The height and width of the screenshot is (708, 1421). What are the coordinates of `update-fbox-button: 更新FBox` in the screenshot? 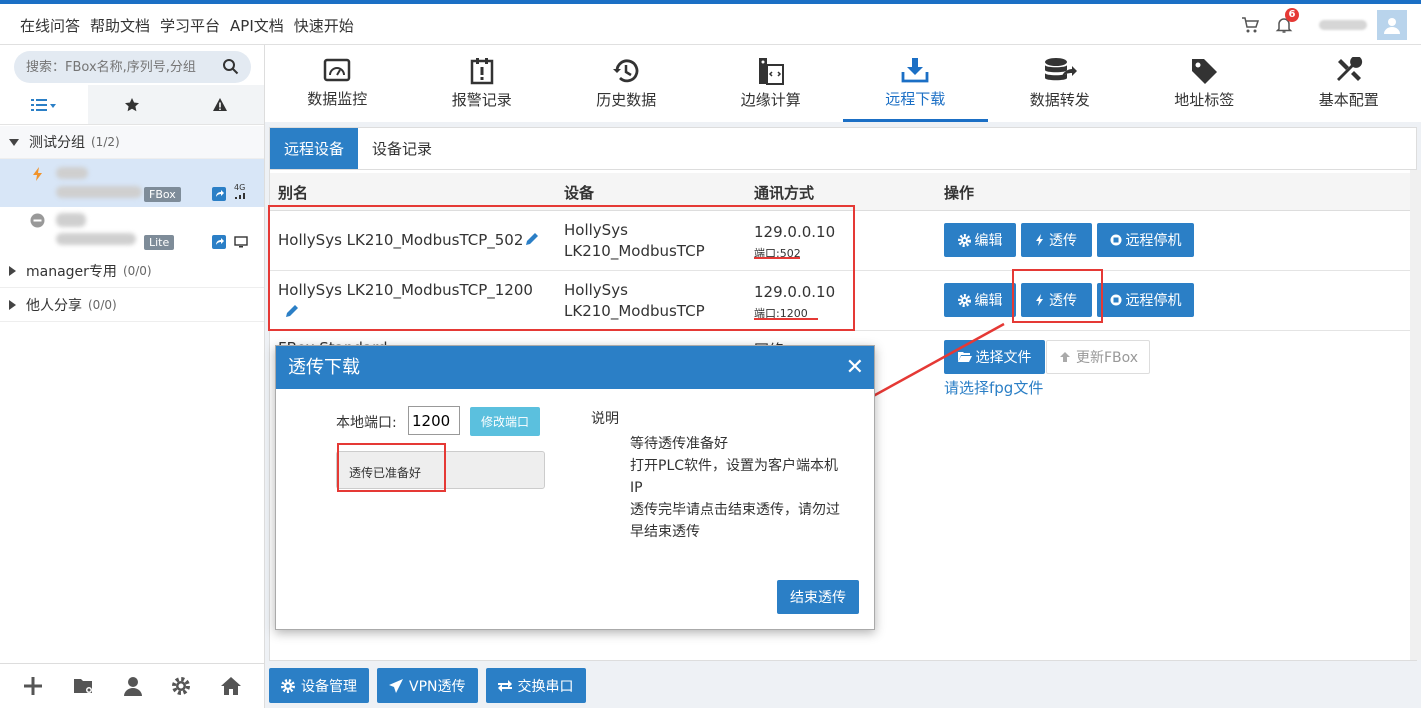 It's located at (1098, 357).